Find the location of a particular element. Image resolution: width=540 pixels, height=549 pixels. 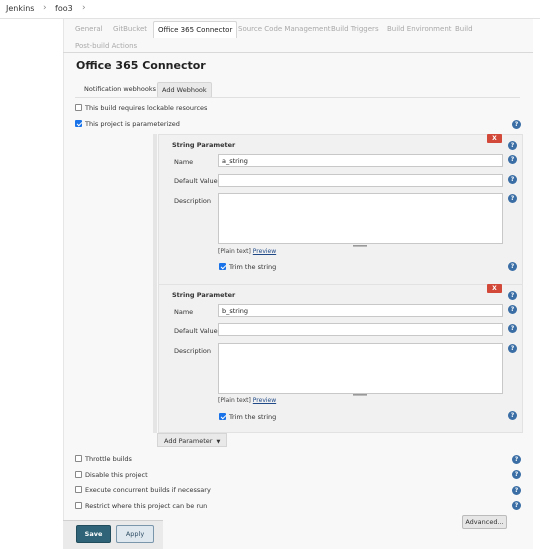

name-input: a_string is located at coordinates (360, 160).